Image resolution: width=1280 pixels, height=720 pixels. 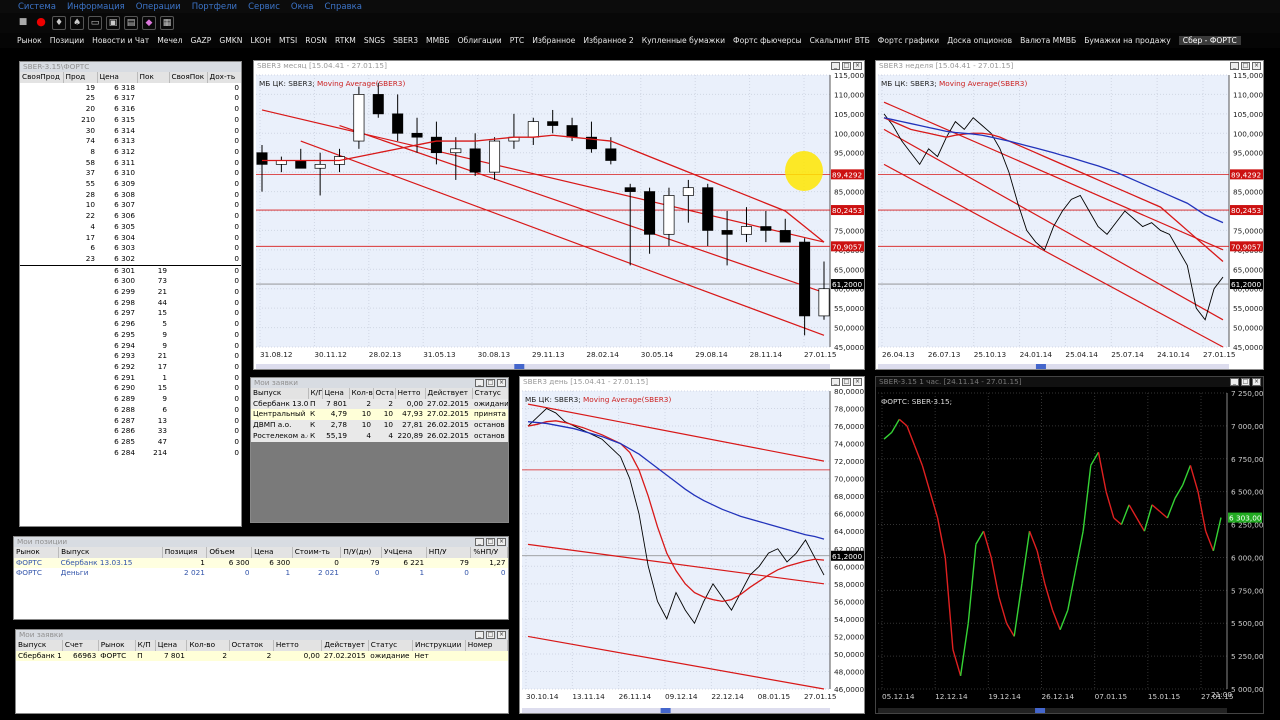 I want to click on orderbook-ask-row: 25 6 317 0, so click(x=130, y=98).